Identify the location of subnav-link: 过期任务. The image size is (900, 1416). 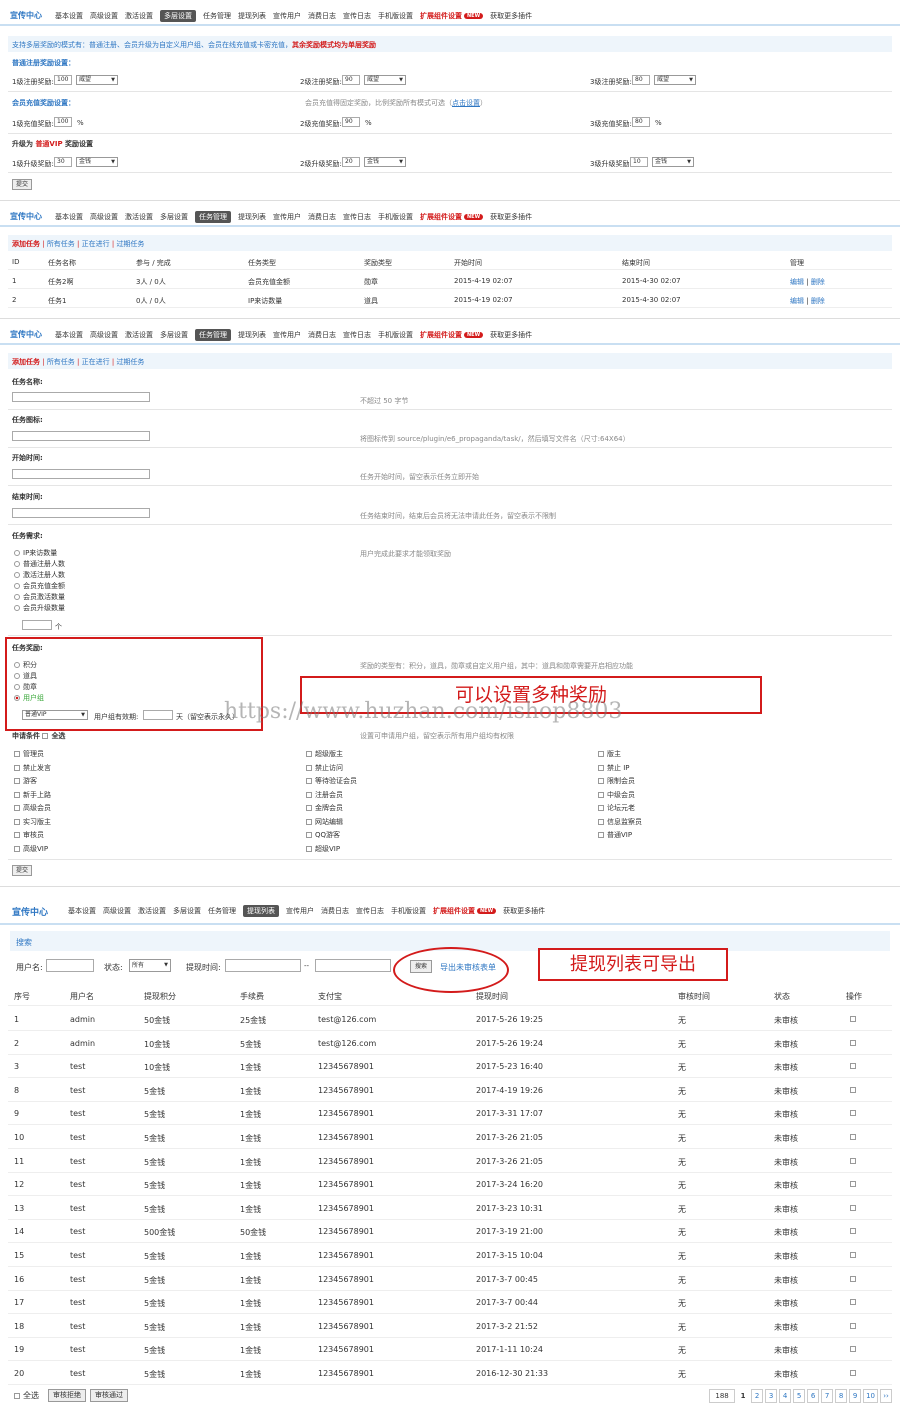
(130, 244).